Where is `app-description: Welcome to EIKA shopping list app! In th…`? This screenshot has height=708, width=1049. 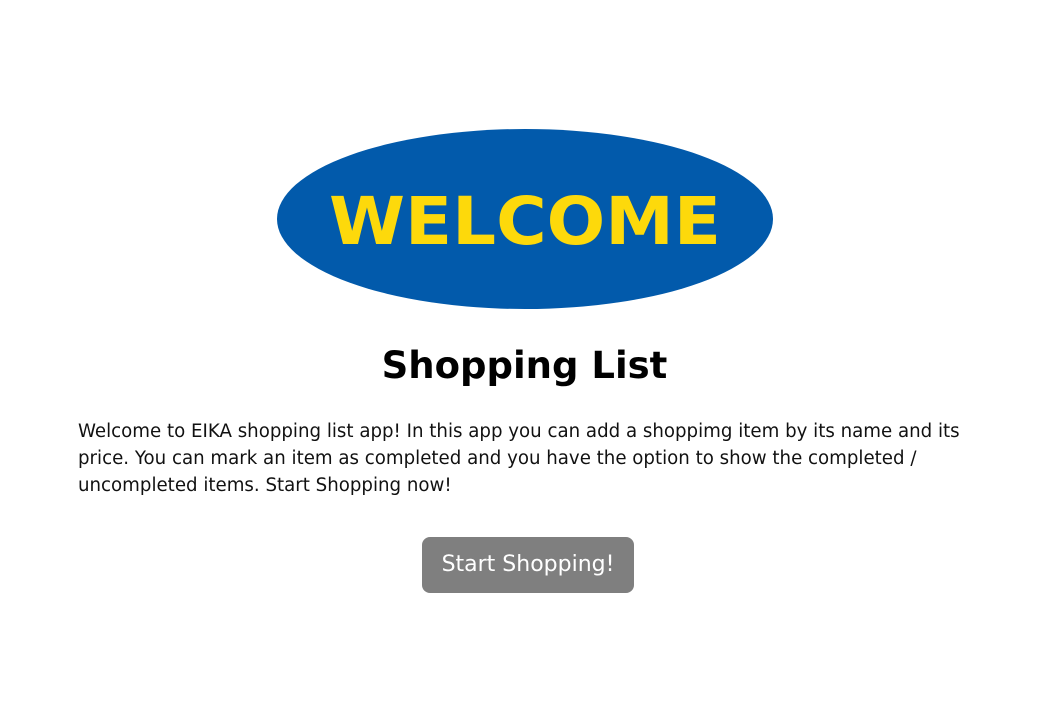 app-description: Welcome to EIKA shopping list app! In th… is located at coordinates (519, 458).